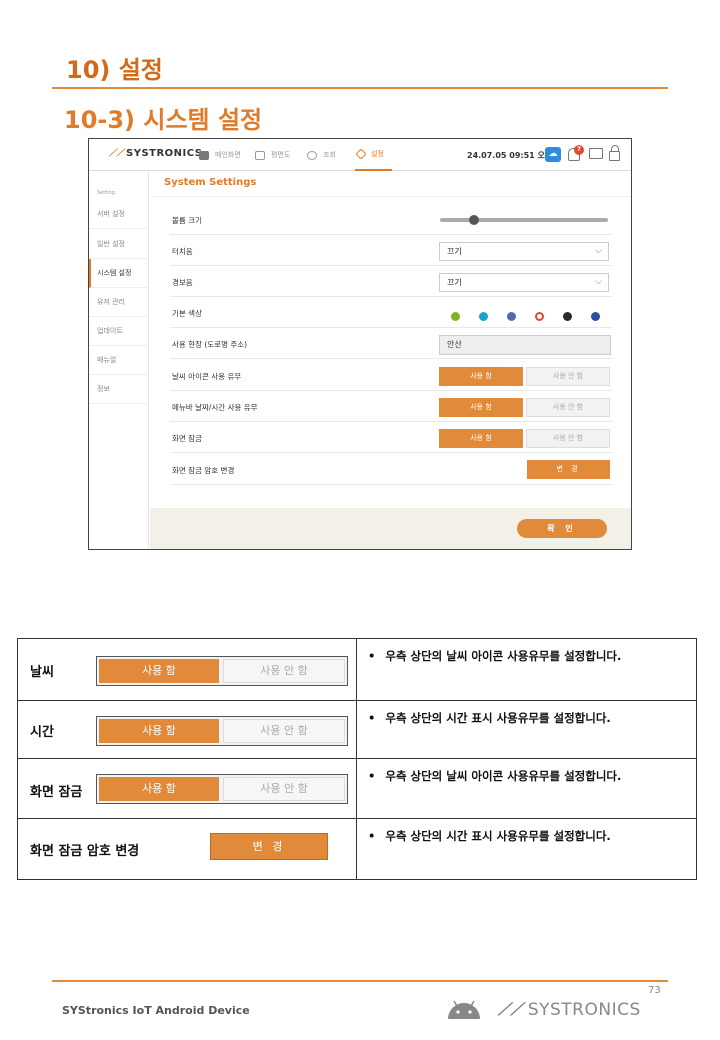  I want to click on nav-settings: 설정, so click(373, 155).